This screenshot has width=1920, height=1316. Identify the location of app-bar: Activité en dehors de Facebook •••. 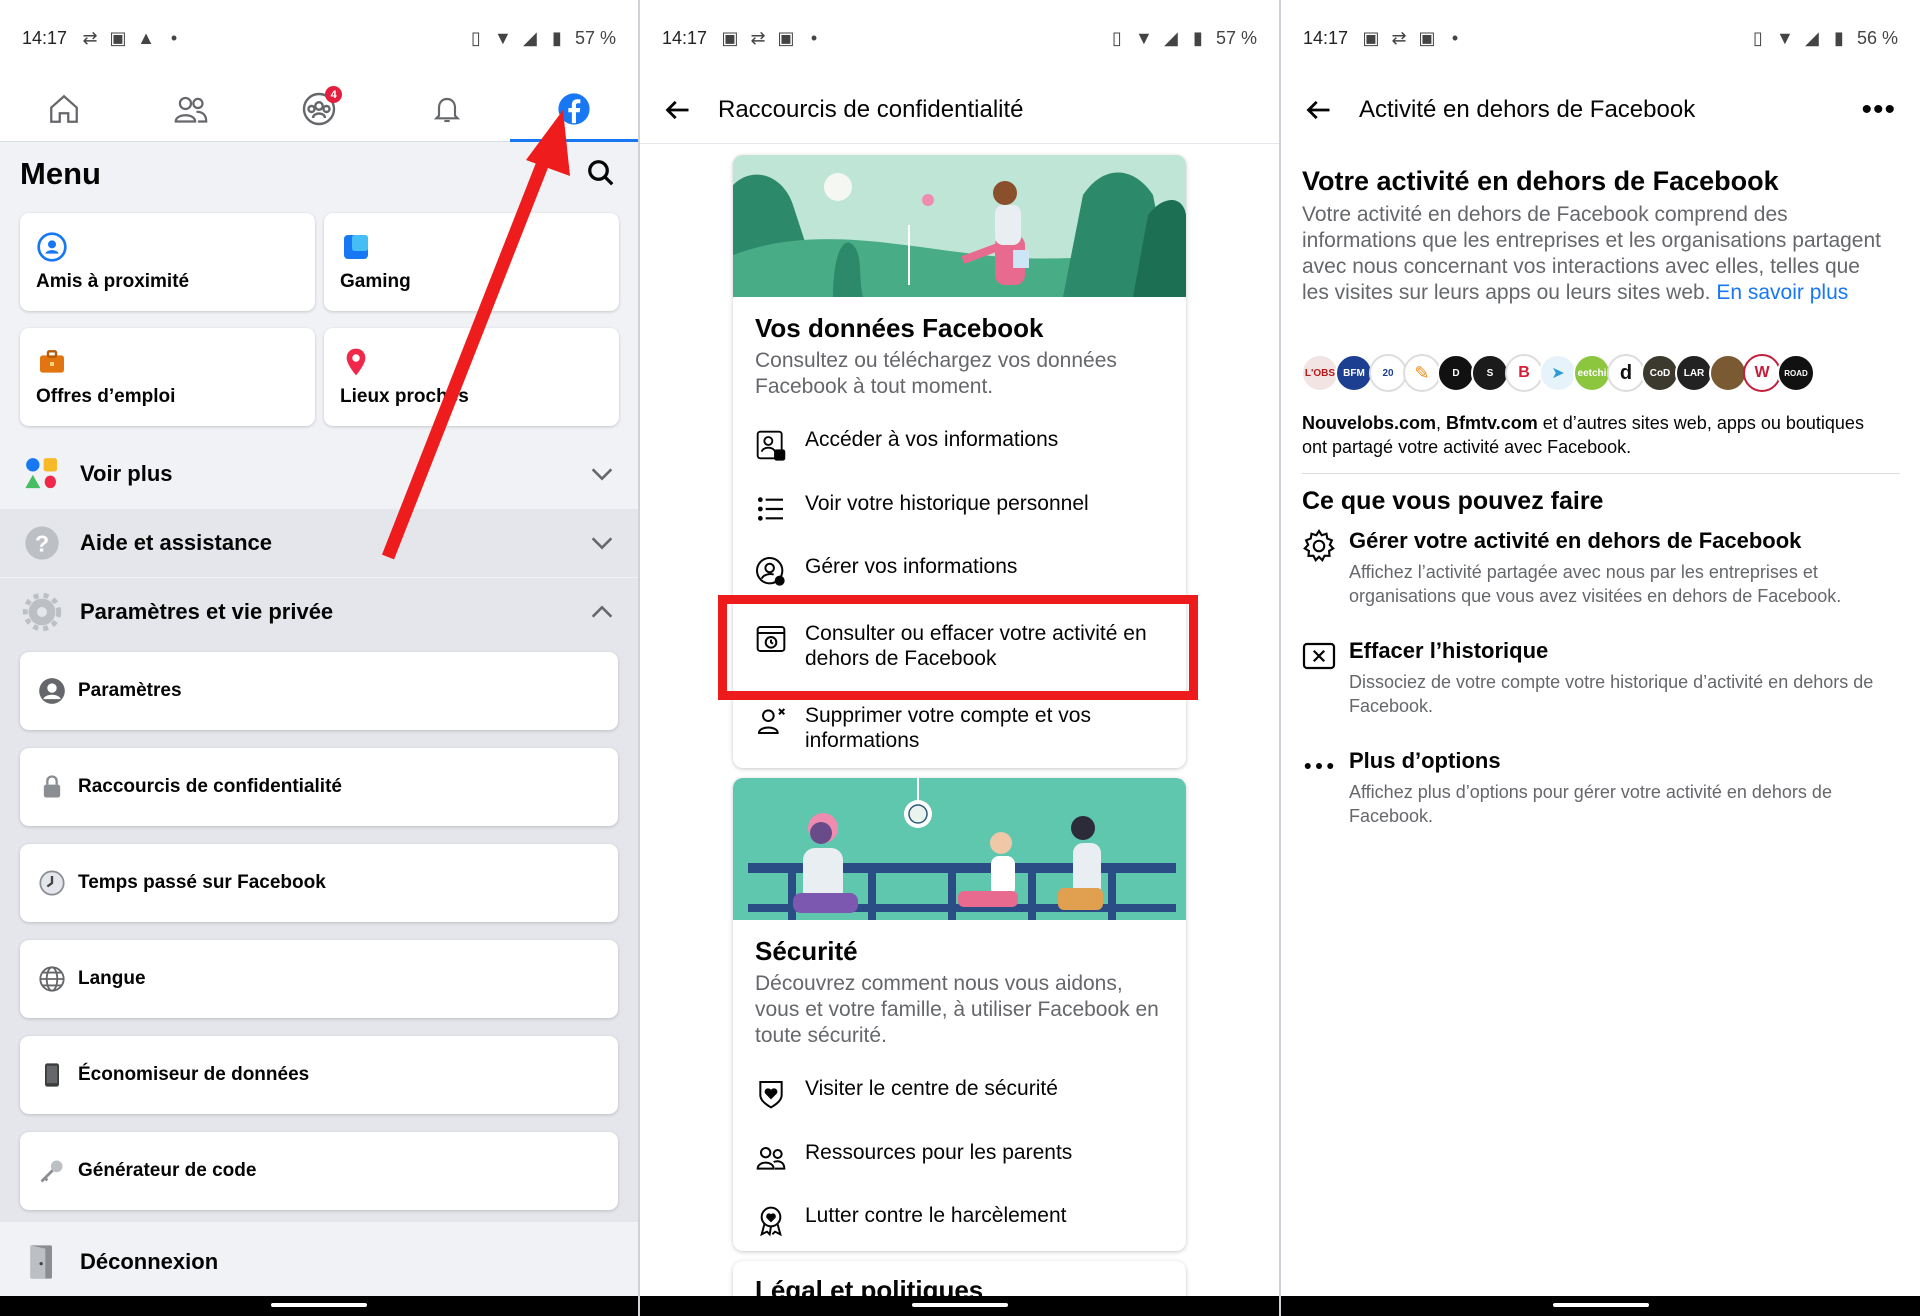
(1600, 110).